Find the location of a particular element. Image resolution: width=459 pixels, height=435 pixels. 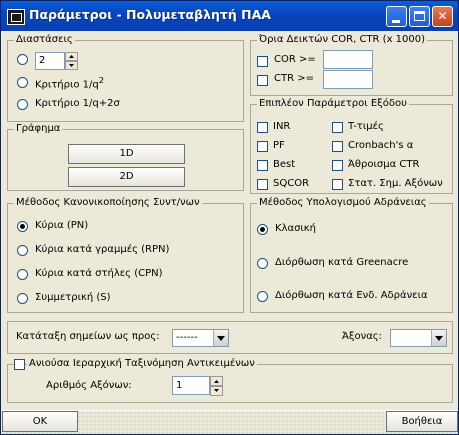

cronbach-label: Cronbach's α is located at coordinates (381, 145).